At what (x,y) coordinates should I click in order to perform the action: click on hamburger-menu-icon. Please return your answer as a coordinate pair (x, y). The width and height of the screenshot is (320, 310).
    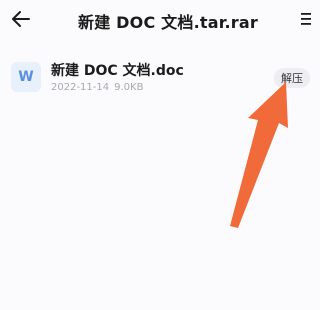
    Looking at the image, I should click on (306, 19).